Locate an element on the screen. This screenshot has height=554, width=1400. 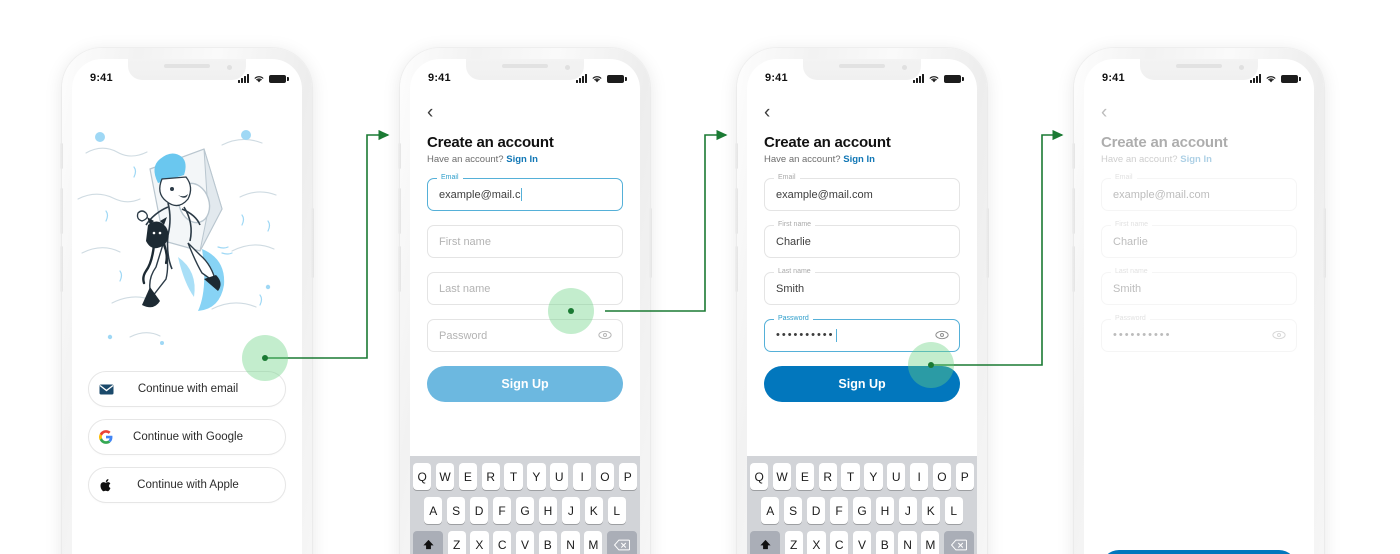
last-name-field: Last name Smith is located at coordinates (862, 286).